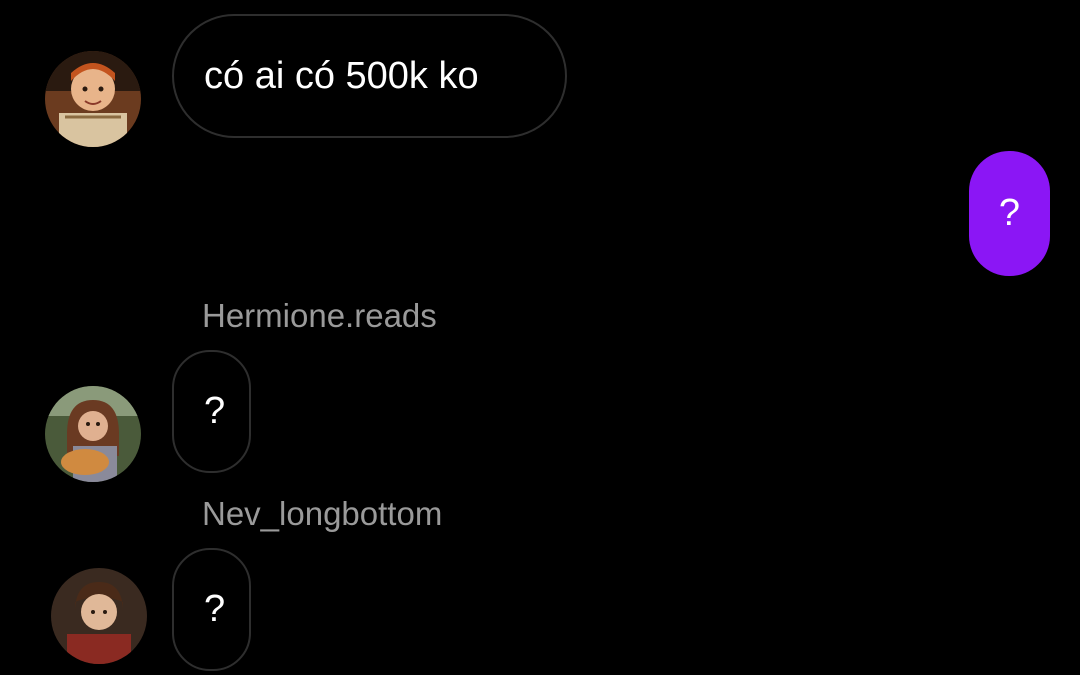 The height and width of the screenshot is (675, 1080). I want to click on message-text: có ai có 500k ko, so click(341, 75).